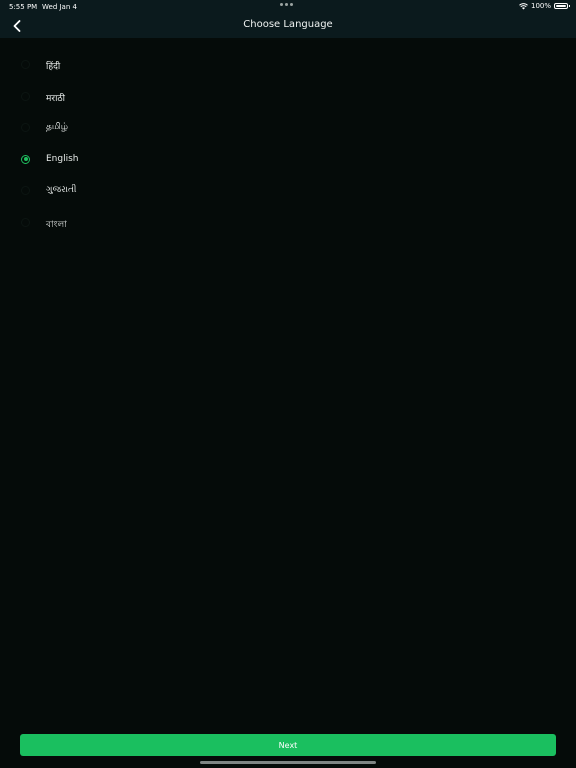 The height and width of the screenshot is (768, 576). Describe the element at coordinates (288, 66) in the screenshot. I see `language-option-hindi: हिंदी` at that location.